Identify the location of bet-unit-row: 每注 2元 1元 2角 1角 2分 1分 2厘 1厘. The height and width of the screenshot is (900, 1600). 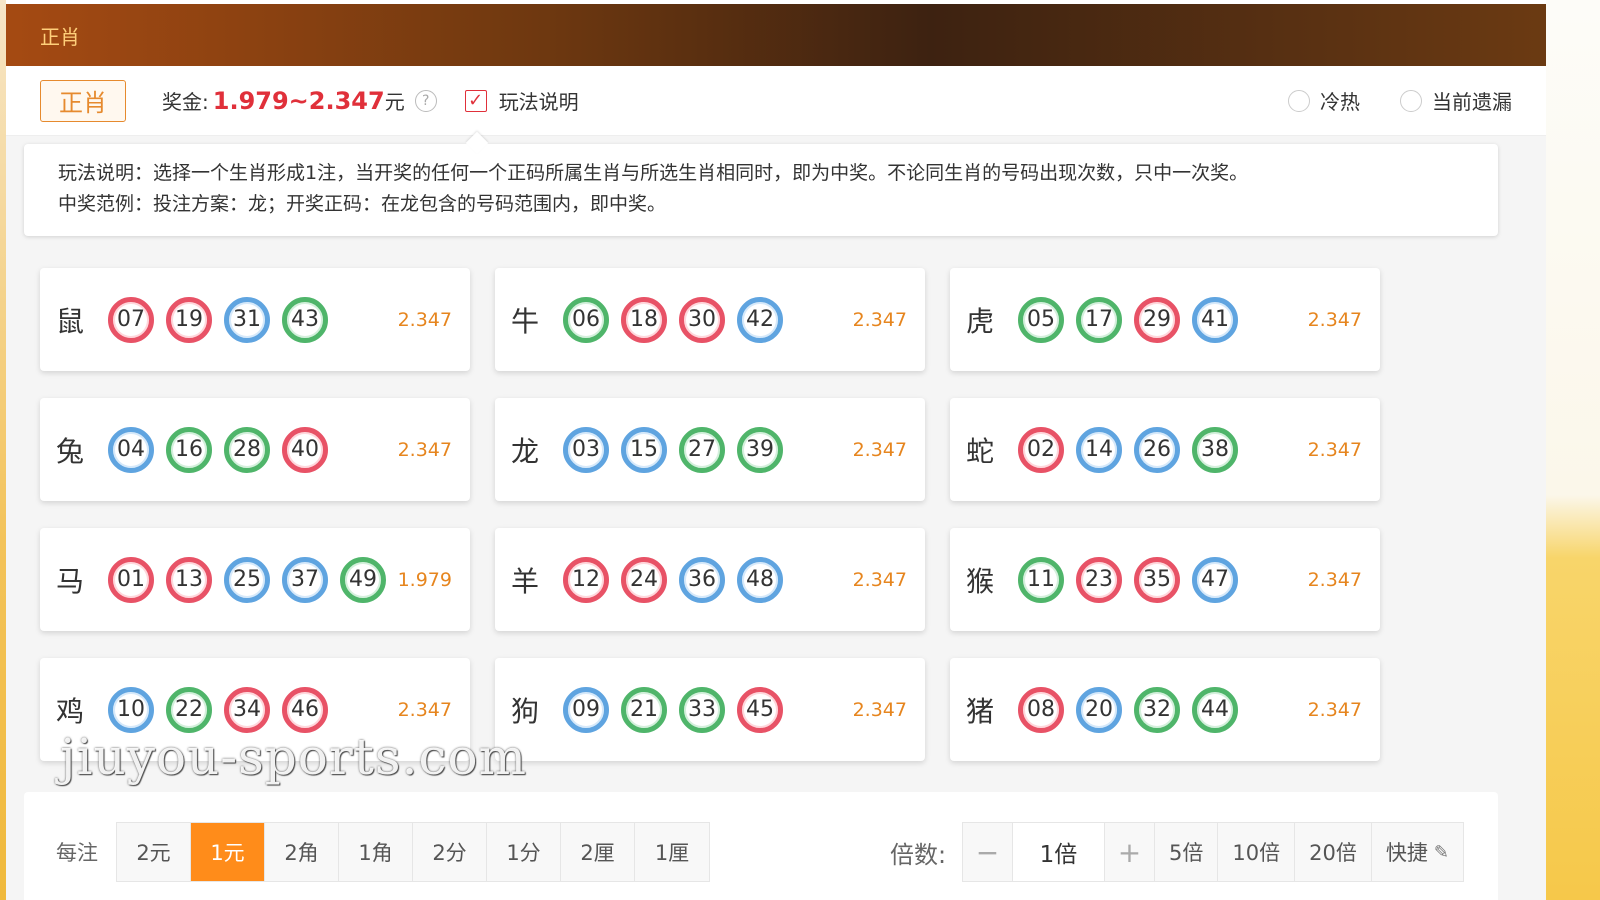
(383, 852).